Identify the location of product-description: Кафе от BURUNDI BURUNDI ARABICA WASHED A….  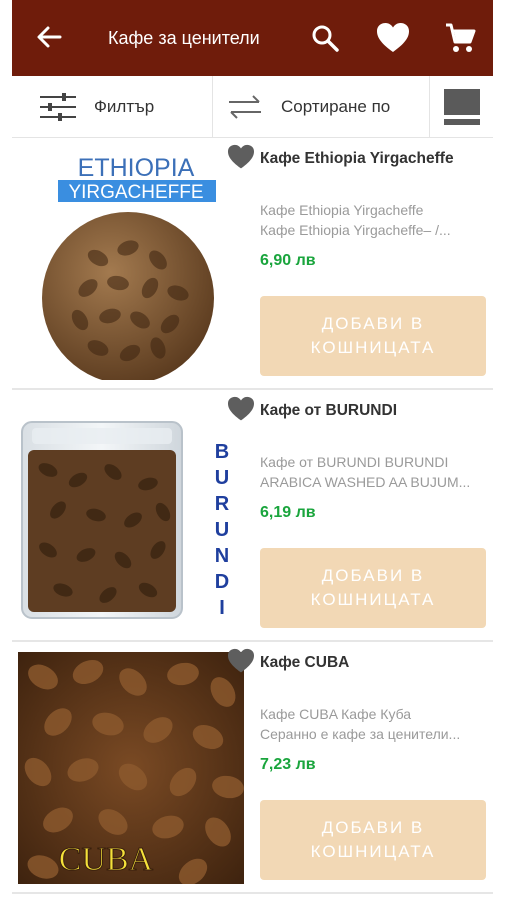
(373, 472).